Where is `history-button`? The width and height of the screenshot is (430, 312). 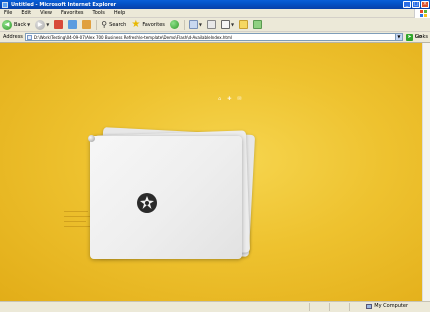 history-button is located at coordinates (174, 24).